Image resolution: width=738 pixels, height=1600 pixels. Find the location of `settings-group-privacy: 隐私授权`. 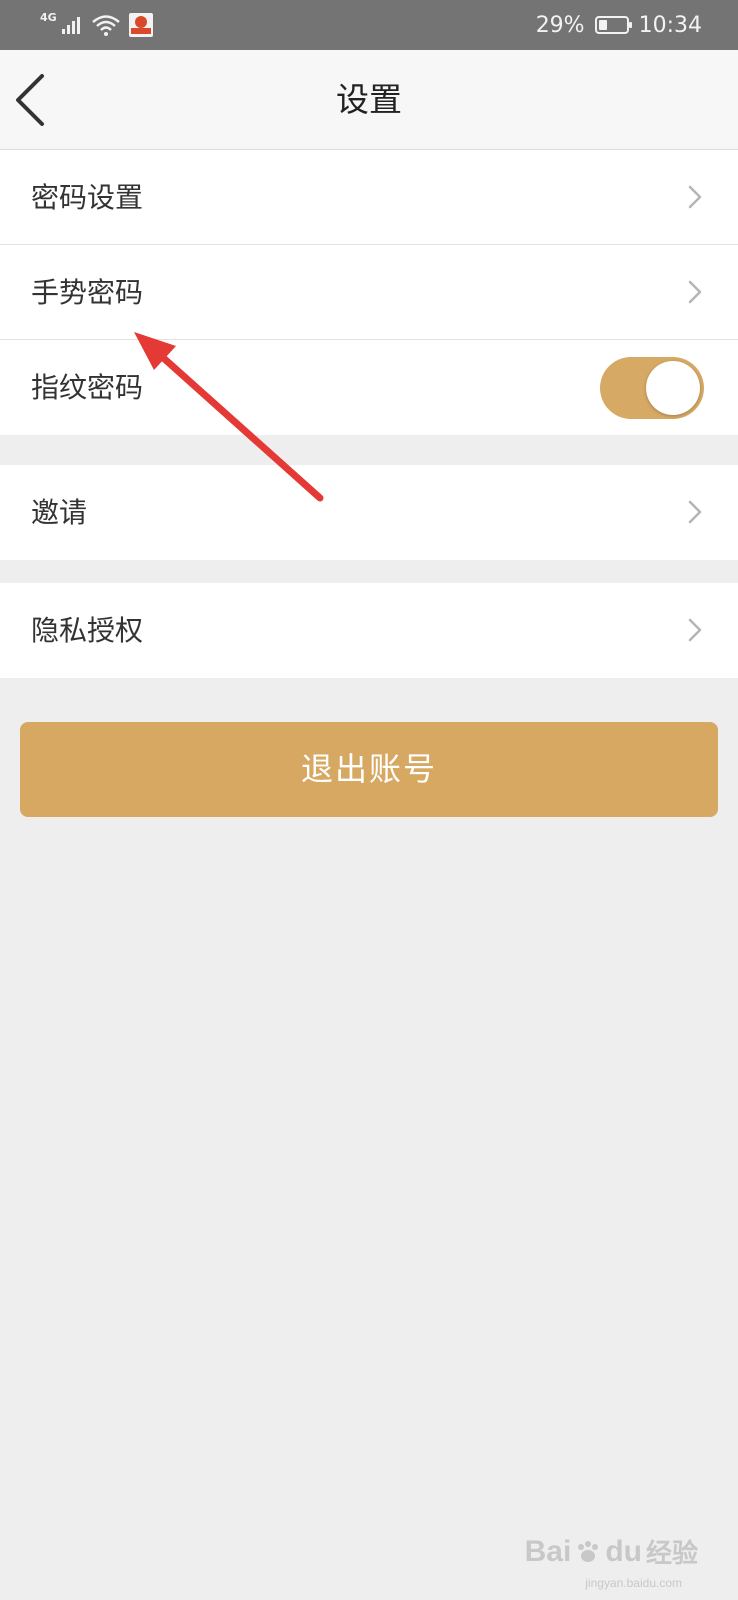

settings-group-privacy: 隐私授权 is located at coordinates (369, 630).